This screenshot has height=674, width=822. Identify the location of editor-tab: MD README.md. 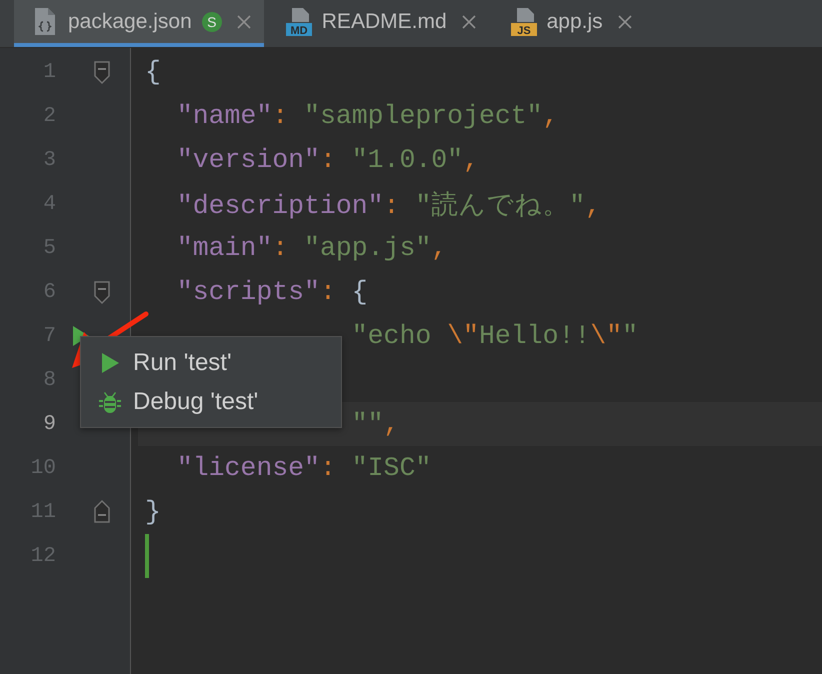
(378, 23).